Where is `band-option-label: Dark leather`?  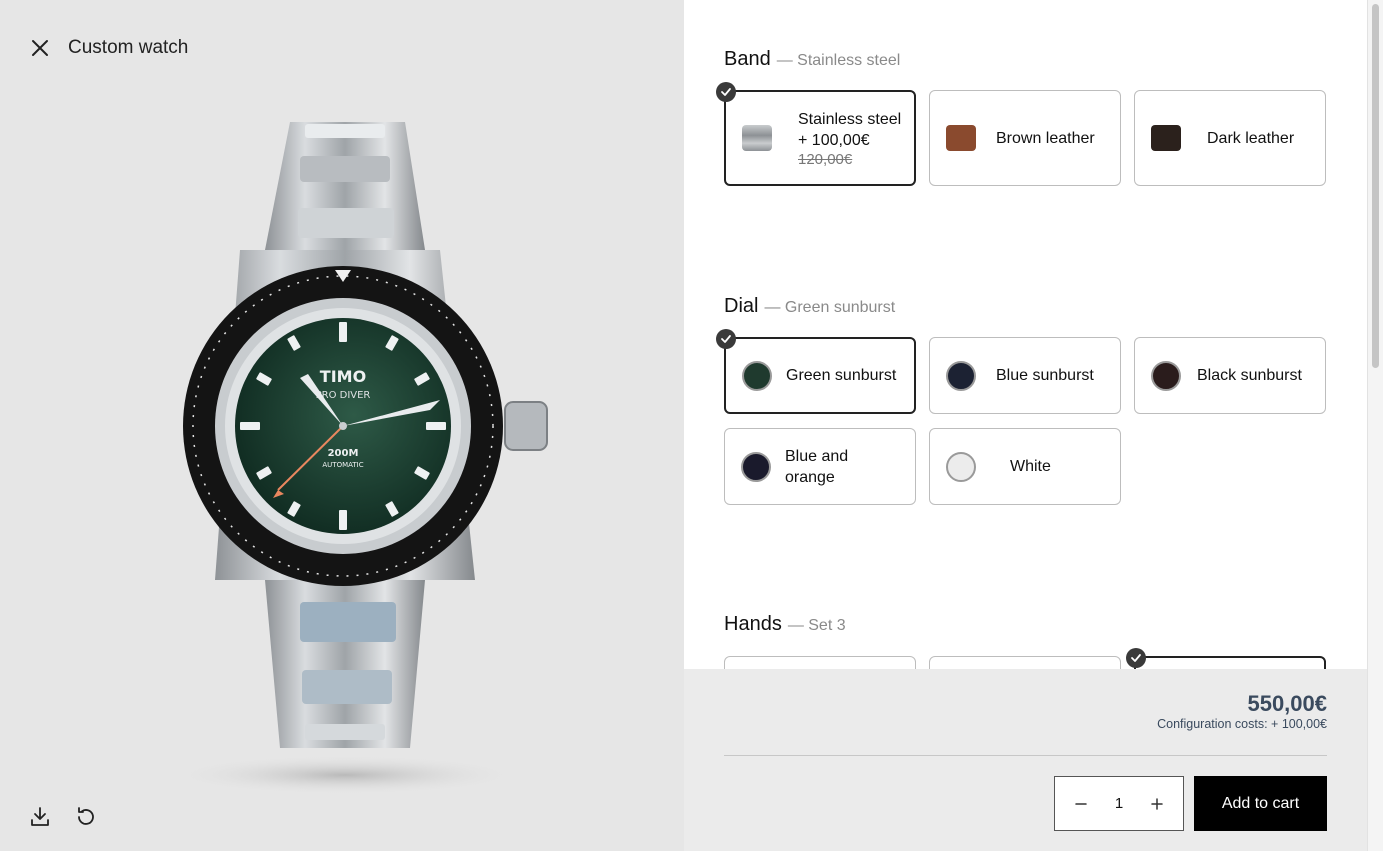 band-option-label: Dark leather is located at coordinates (1251, 138).